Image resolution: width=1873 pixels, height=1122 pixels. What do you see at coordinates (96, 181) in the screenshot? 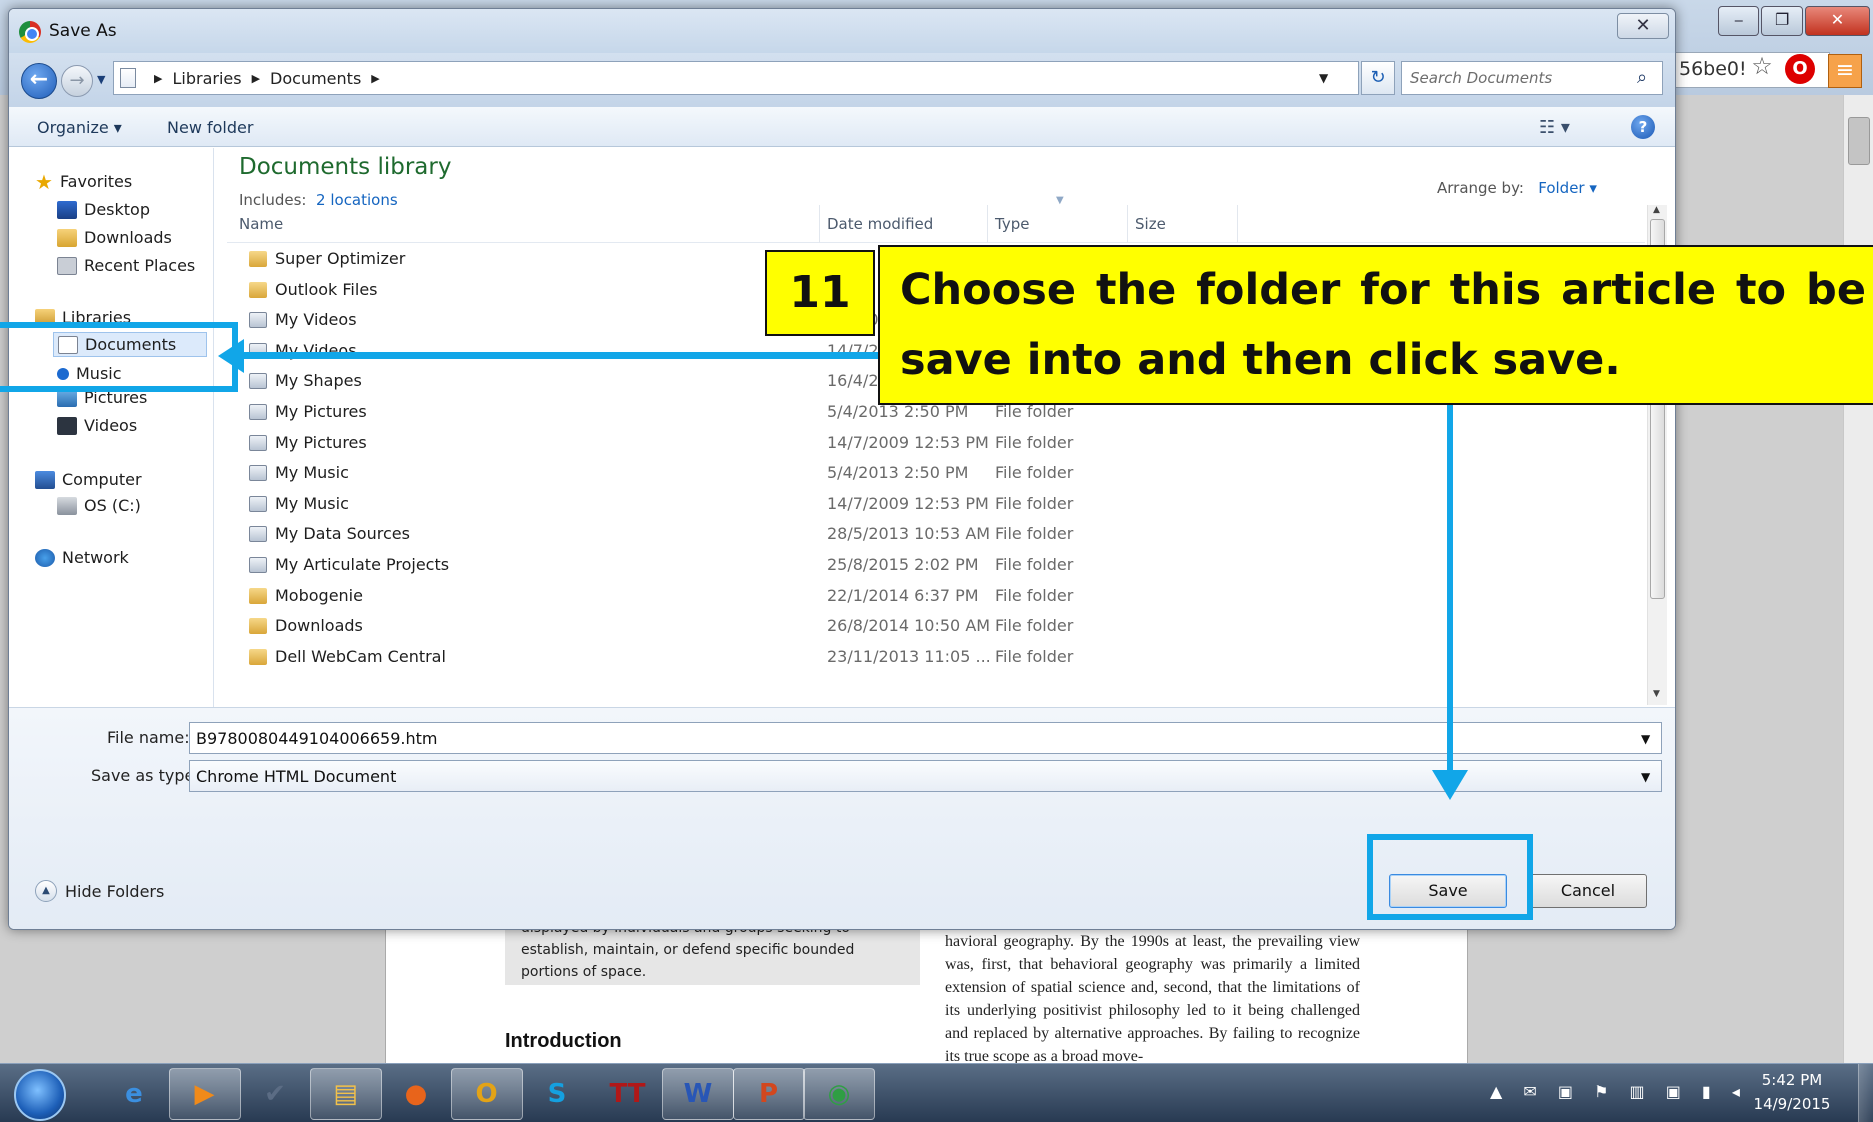
I see `nav-label: Favorites` at bounding box center [96, 181].